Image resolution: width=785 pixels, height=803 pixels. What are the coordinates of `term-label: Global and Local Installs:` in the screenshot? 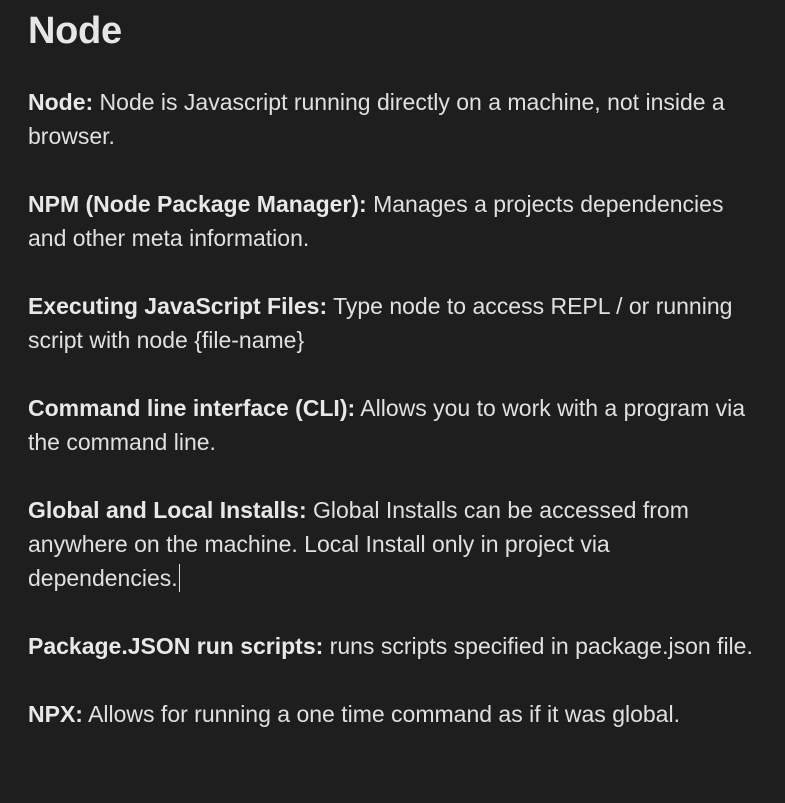 It's located at (167, 510).